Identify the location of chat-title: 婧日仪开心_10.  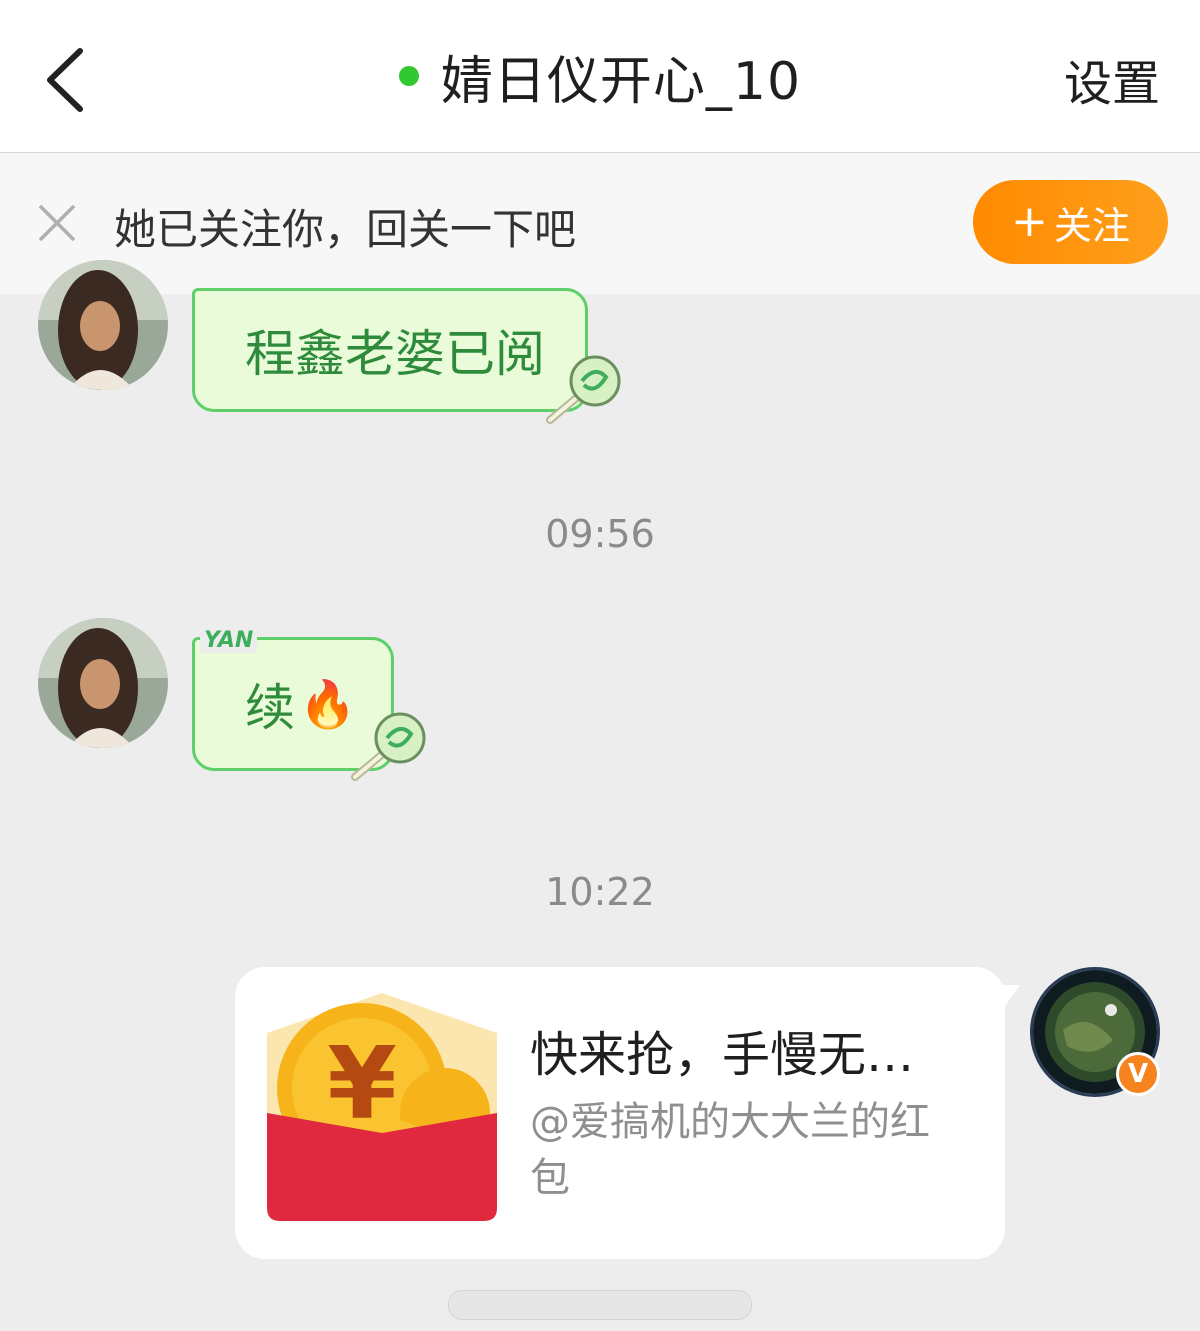
(621, 76).